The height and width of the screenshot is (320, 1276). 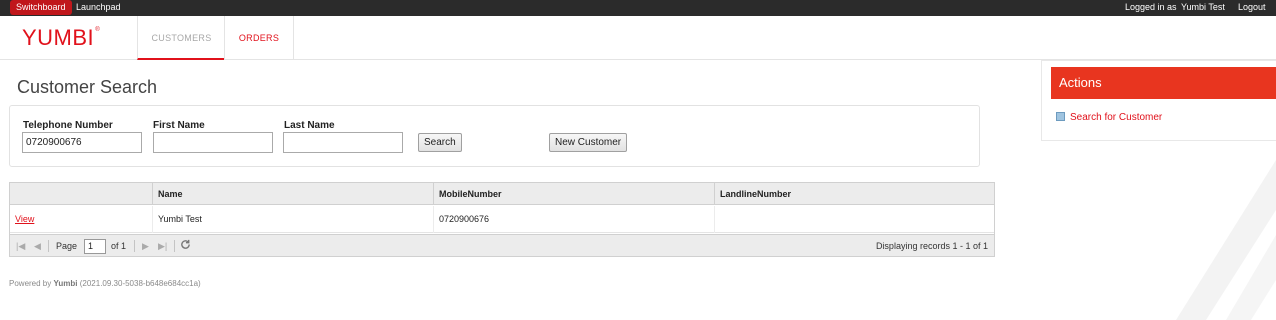 What do you see at coordinates (81, 219) in the screenshot?
I see `view-link: View` at bounding box center [81, 219].